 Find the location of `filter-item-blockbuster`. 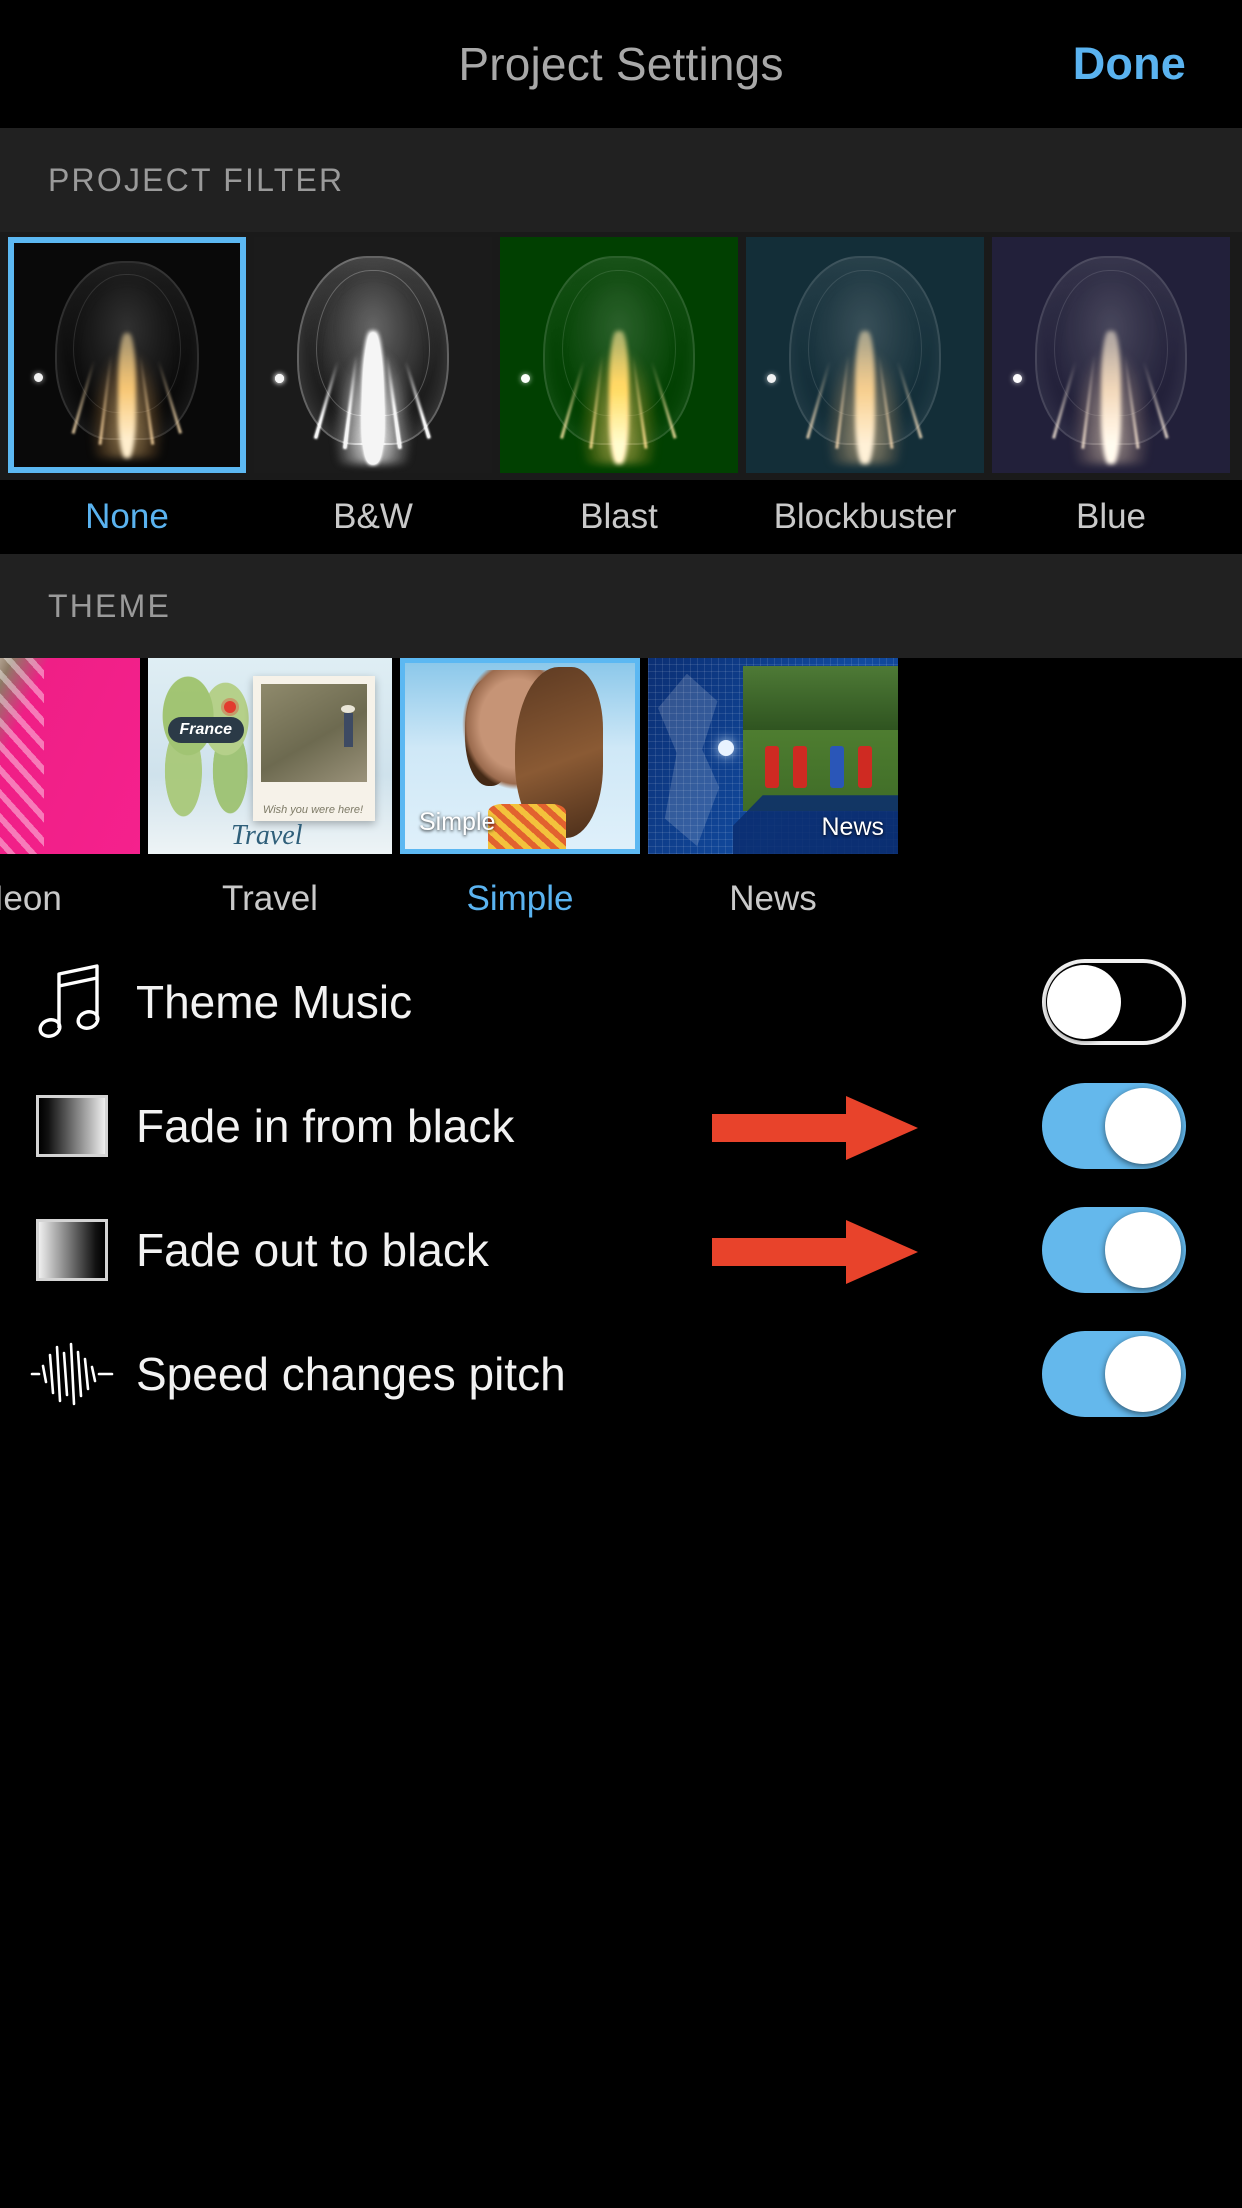

filter-item-blockbuster is located at coordinates (865, 355).